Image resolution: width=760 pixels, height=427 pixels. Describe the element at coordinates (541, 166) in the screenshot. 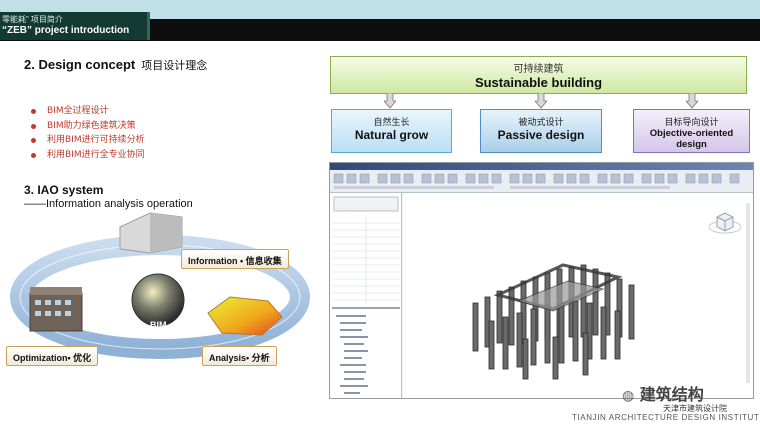

I see `software-titlebar` at that location.